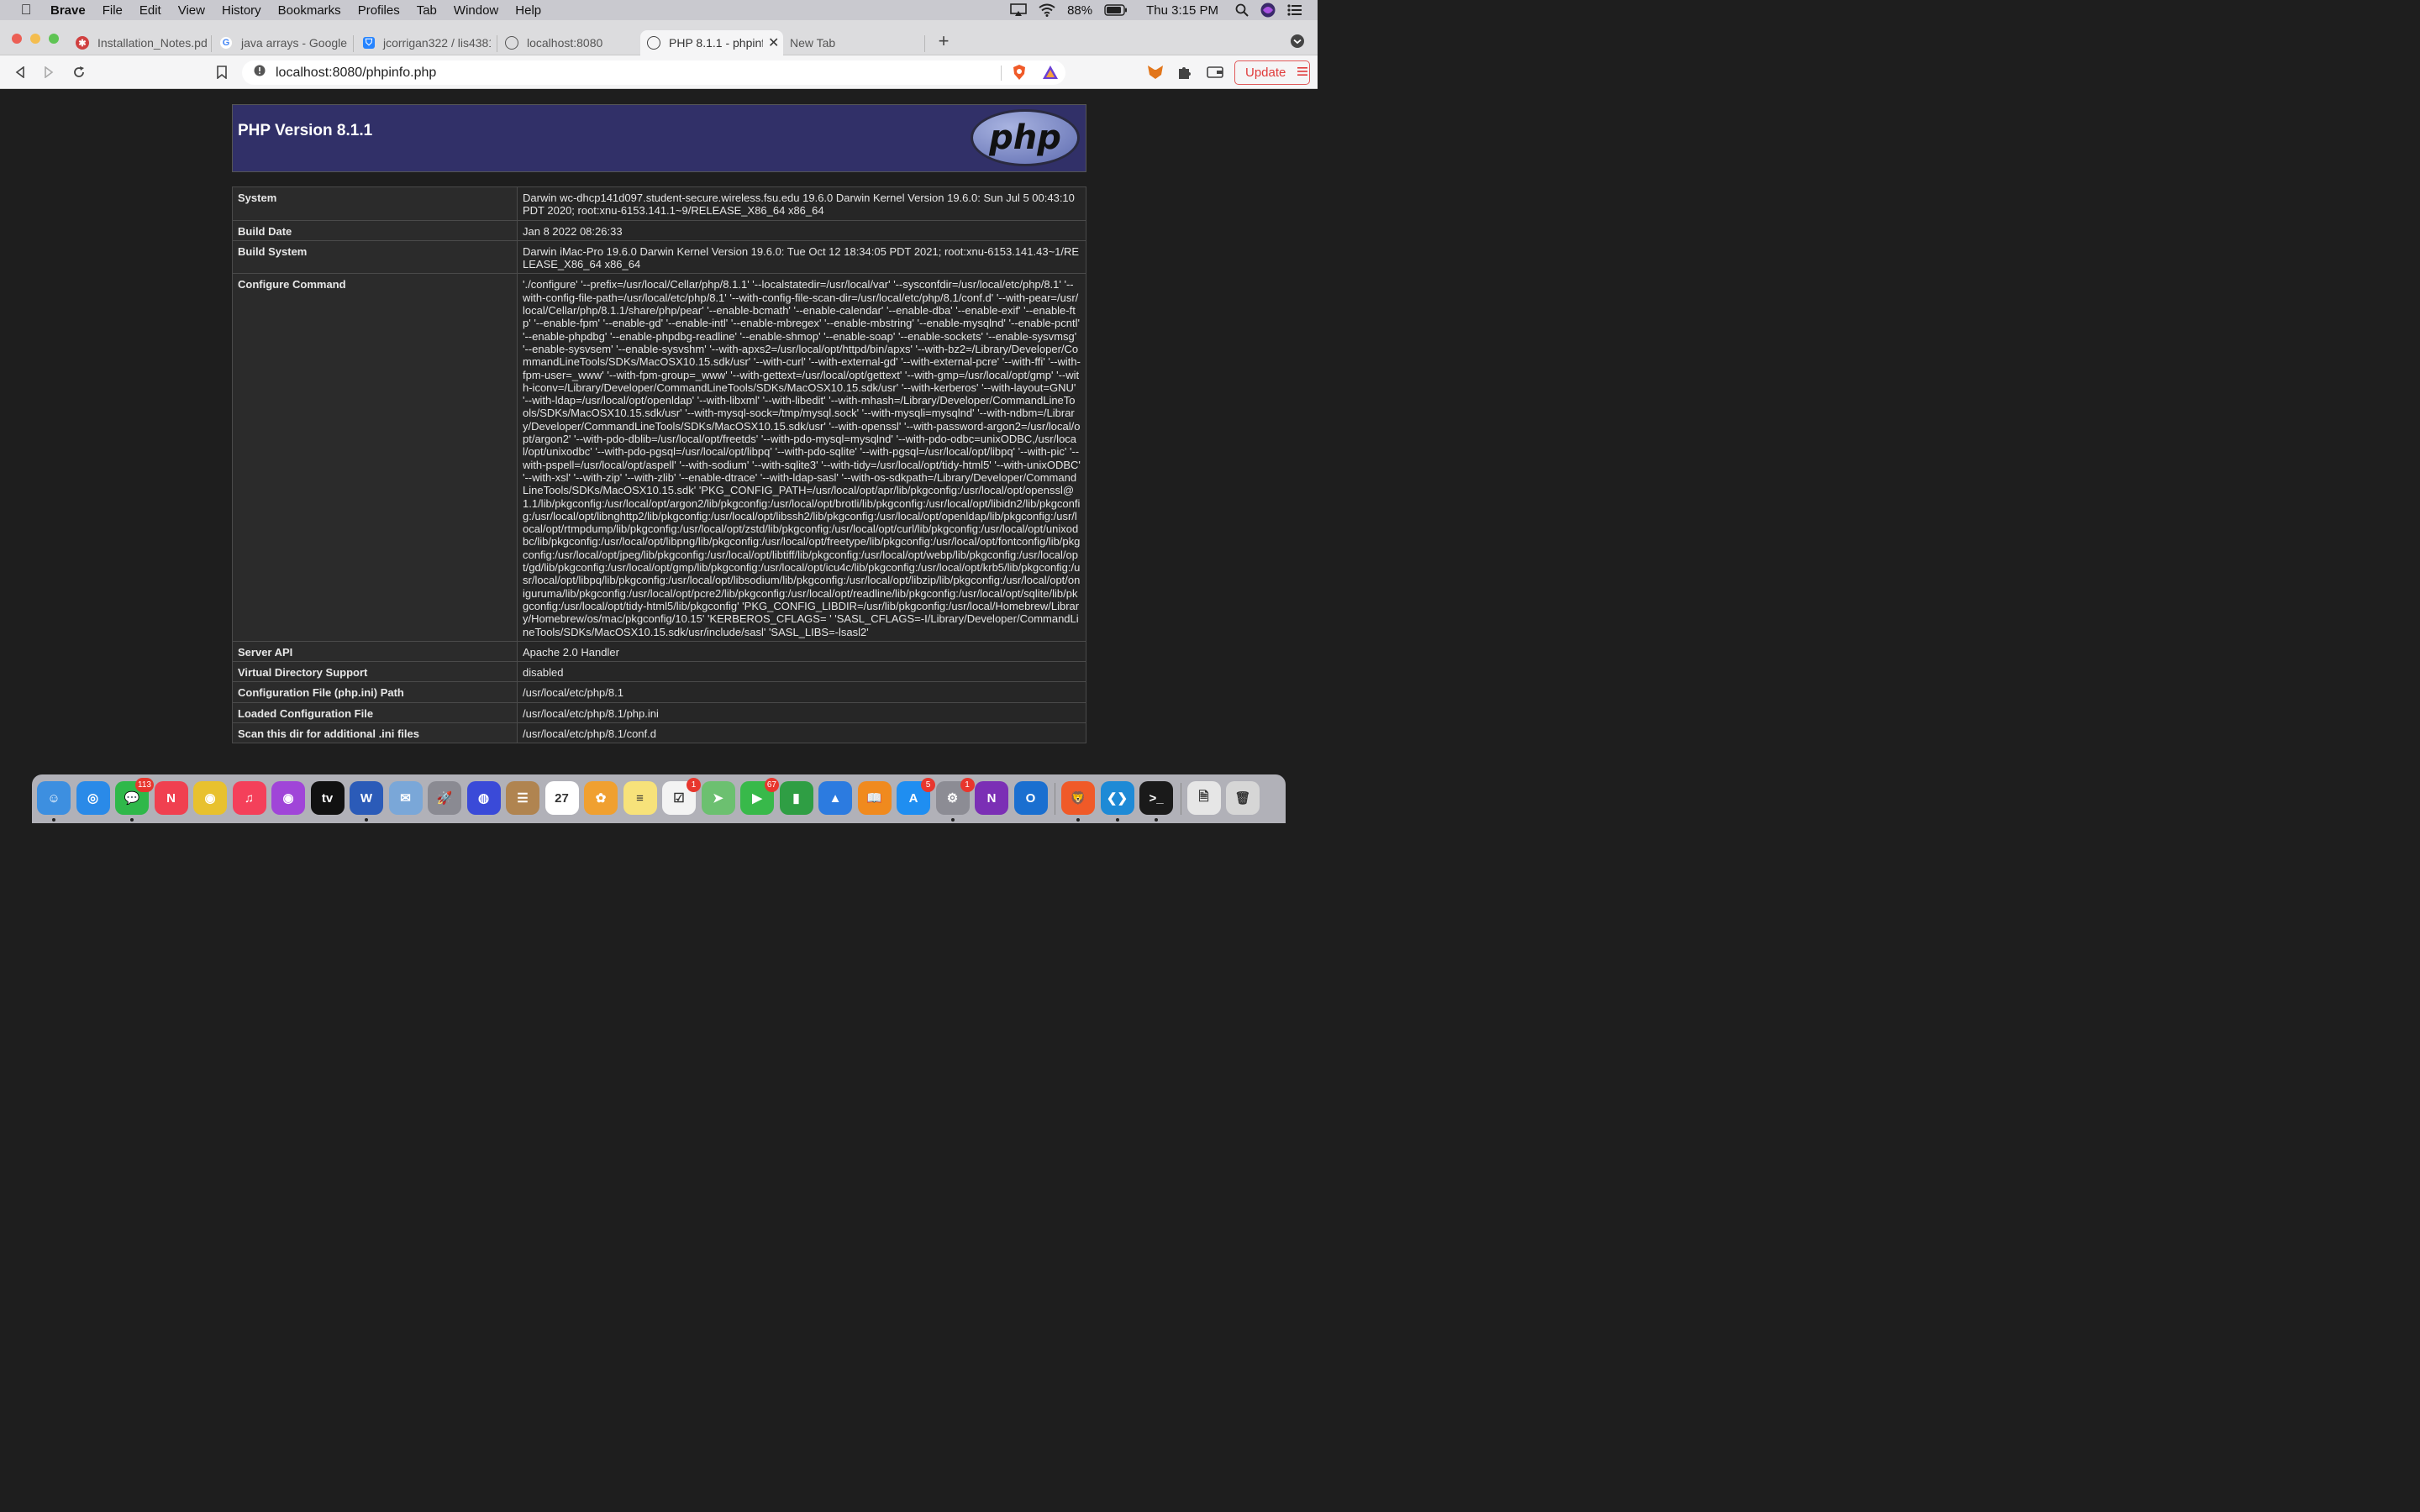 The height and width of the screenshot is (1512, 2420). Describe the element at coordinates (601, 798) in the screenshot. I see `photos-icon: ✿` at that location.